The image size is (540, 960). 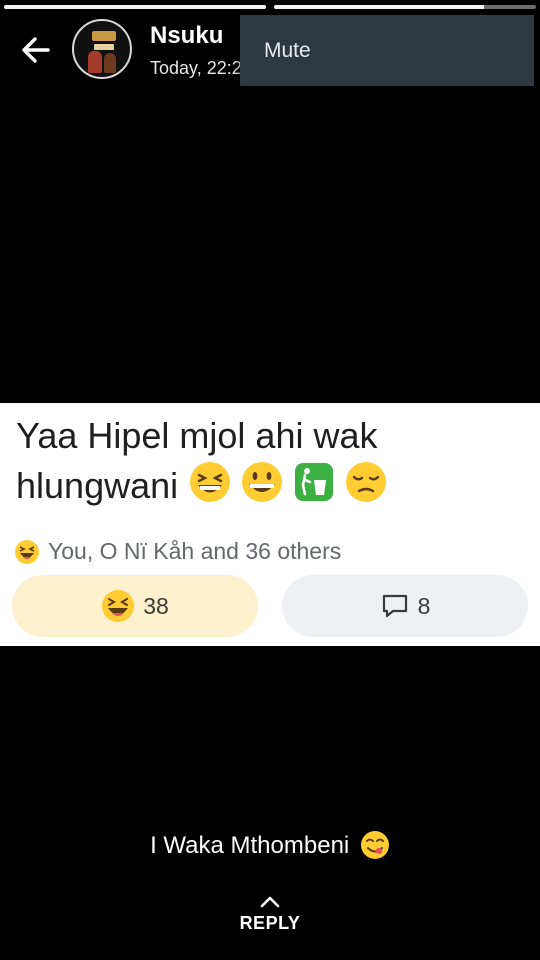 What do you see at coordinates (195, 551) in the screenshot?
I see `reactions-summary-text: You, O Nï Kåh and 36 others` at bounding box center [195, 551].